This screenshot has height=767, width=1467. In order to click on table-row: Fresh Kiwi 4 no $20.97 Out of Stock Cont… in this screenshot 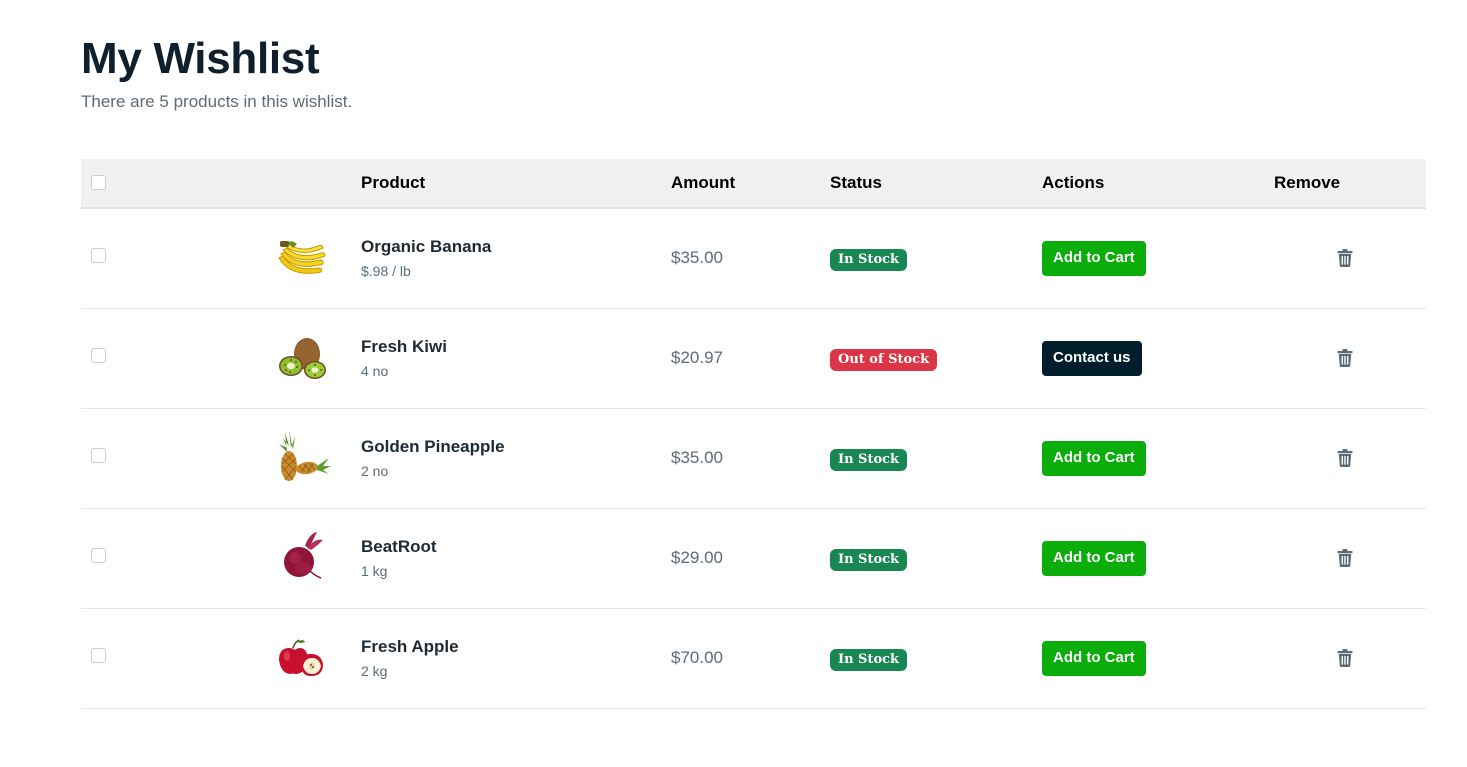, I will do `click(753, 358)`.